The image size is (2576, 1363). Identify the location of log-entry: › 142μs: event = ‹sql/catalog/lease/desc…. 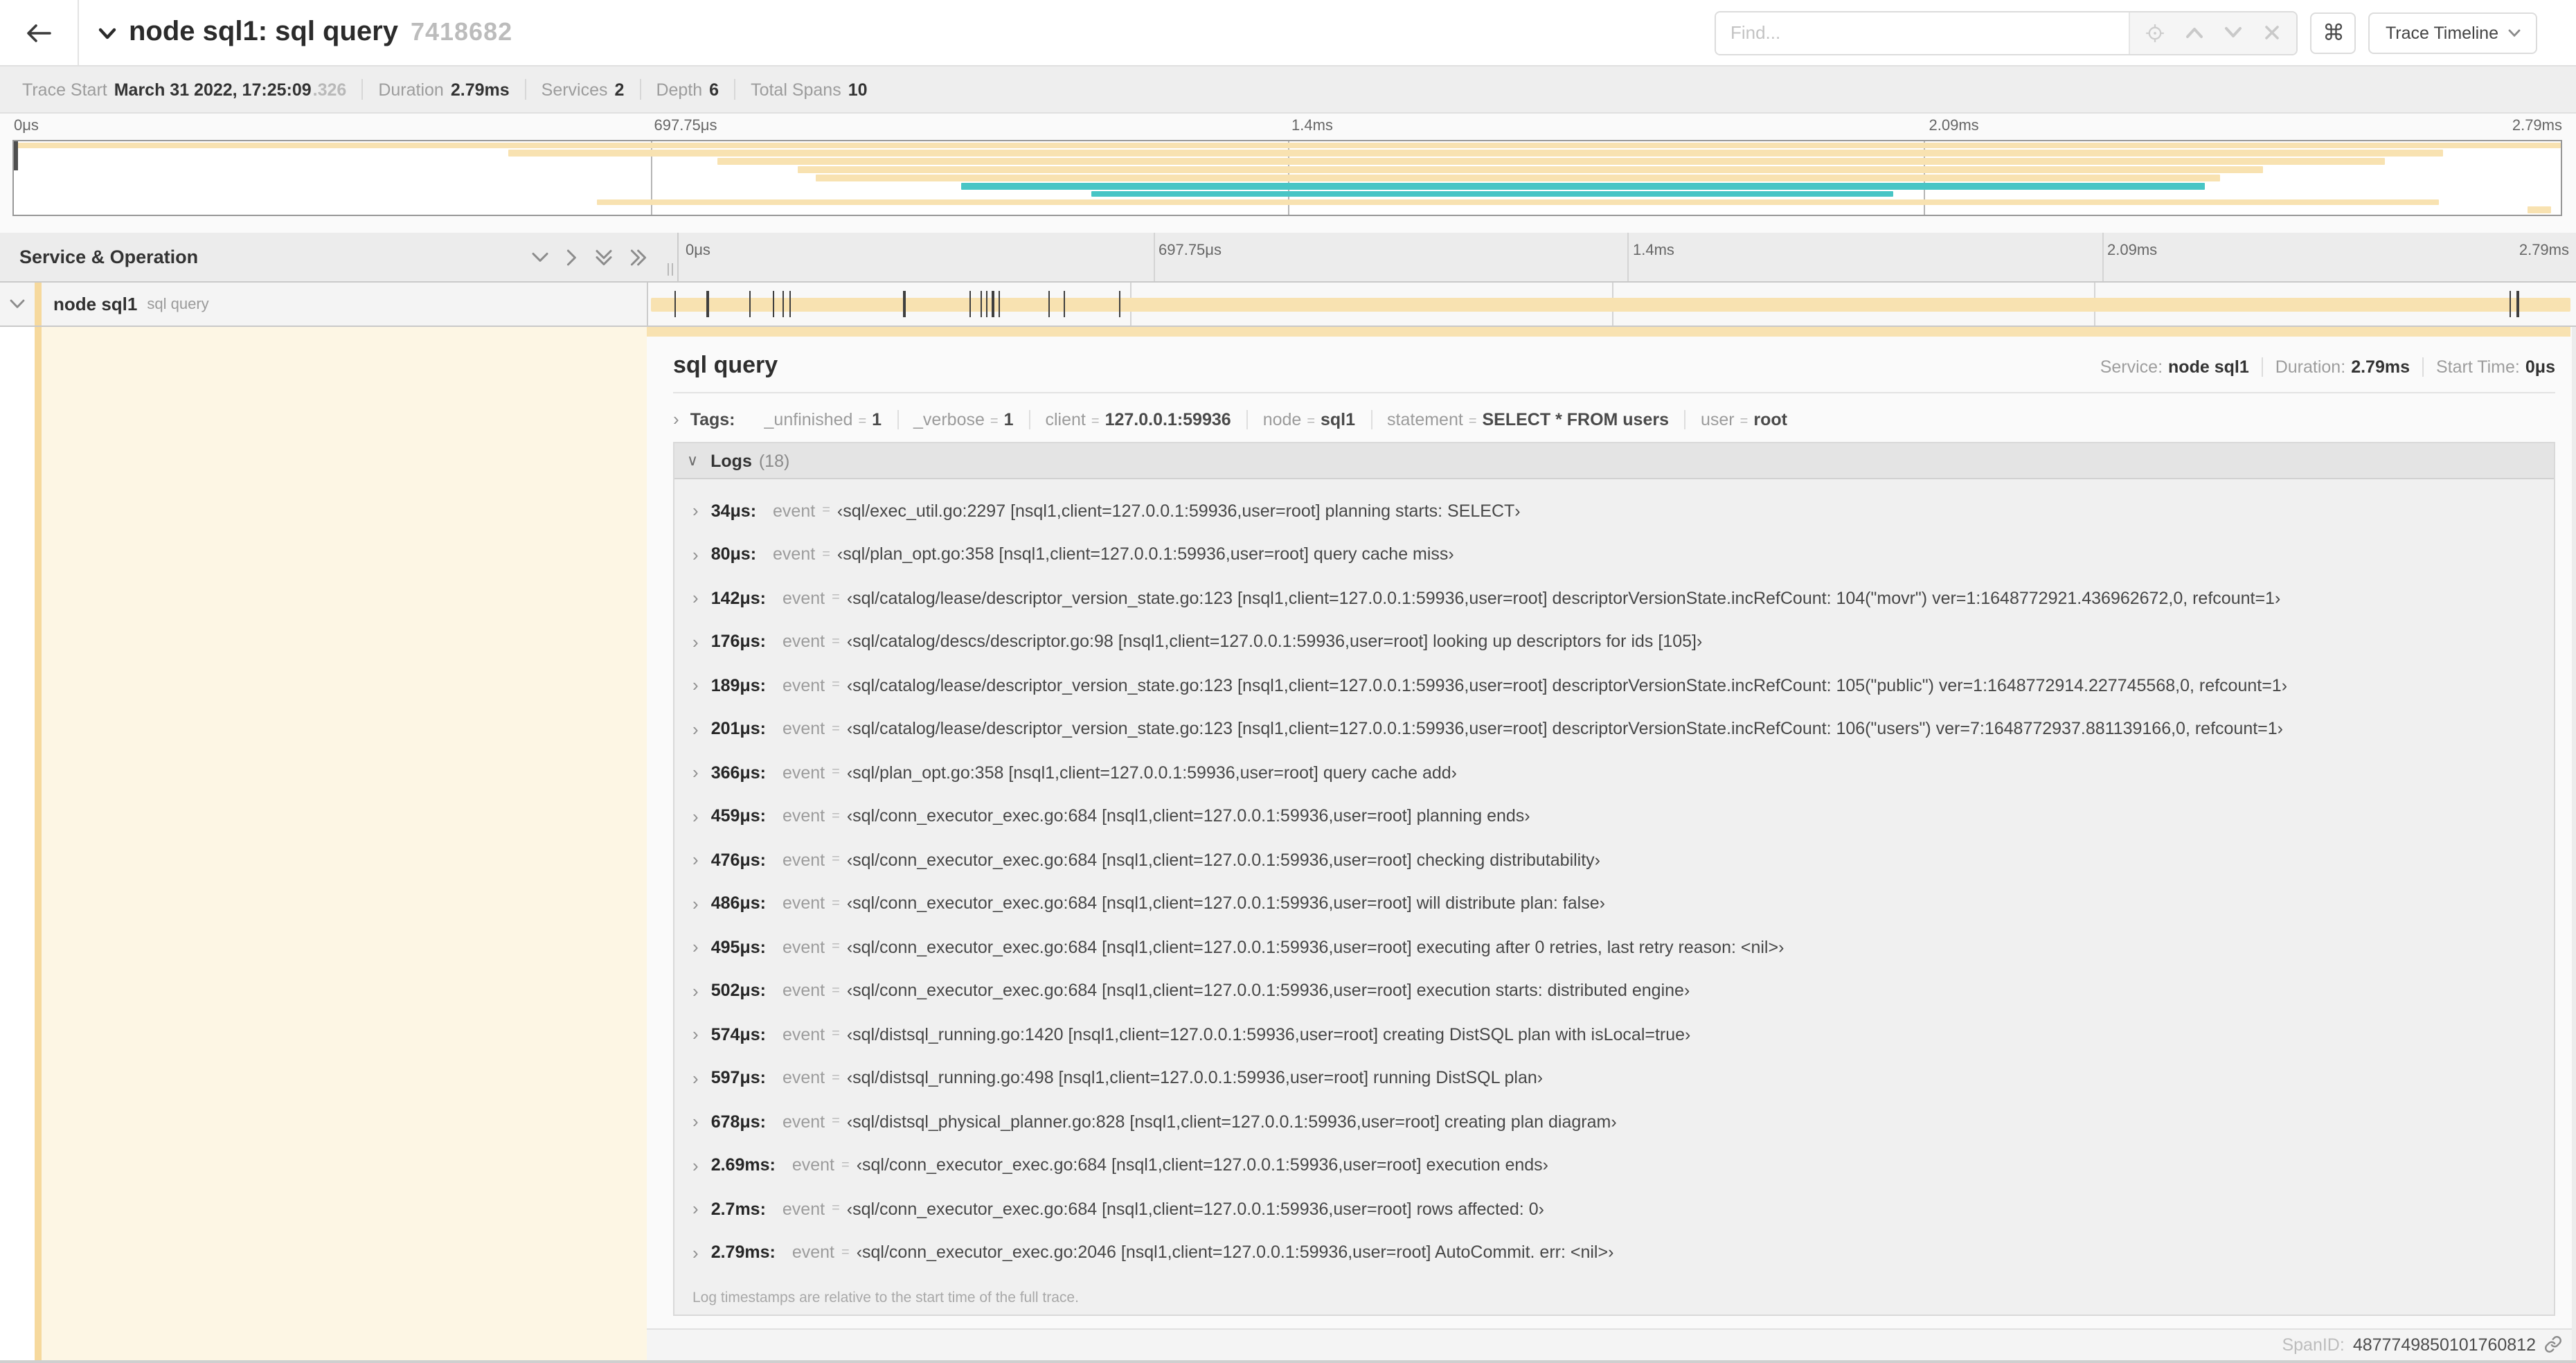
(1614, 598).